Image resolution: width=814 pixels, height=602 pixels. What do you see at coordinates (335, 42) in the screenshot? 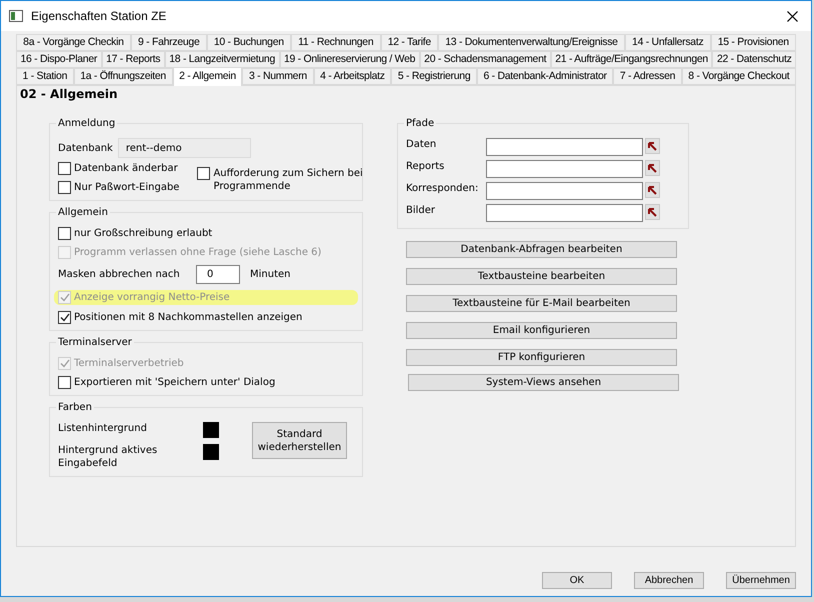
I see `tab: 11 - Rechnungen` at bounding box center [335, 42].